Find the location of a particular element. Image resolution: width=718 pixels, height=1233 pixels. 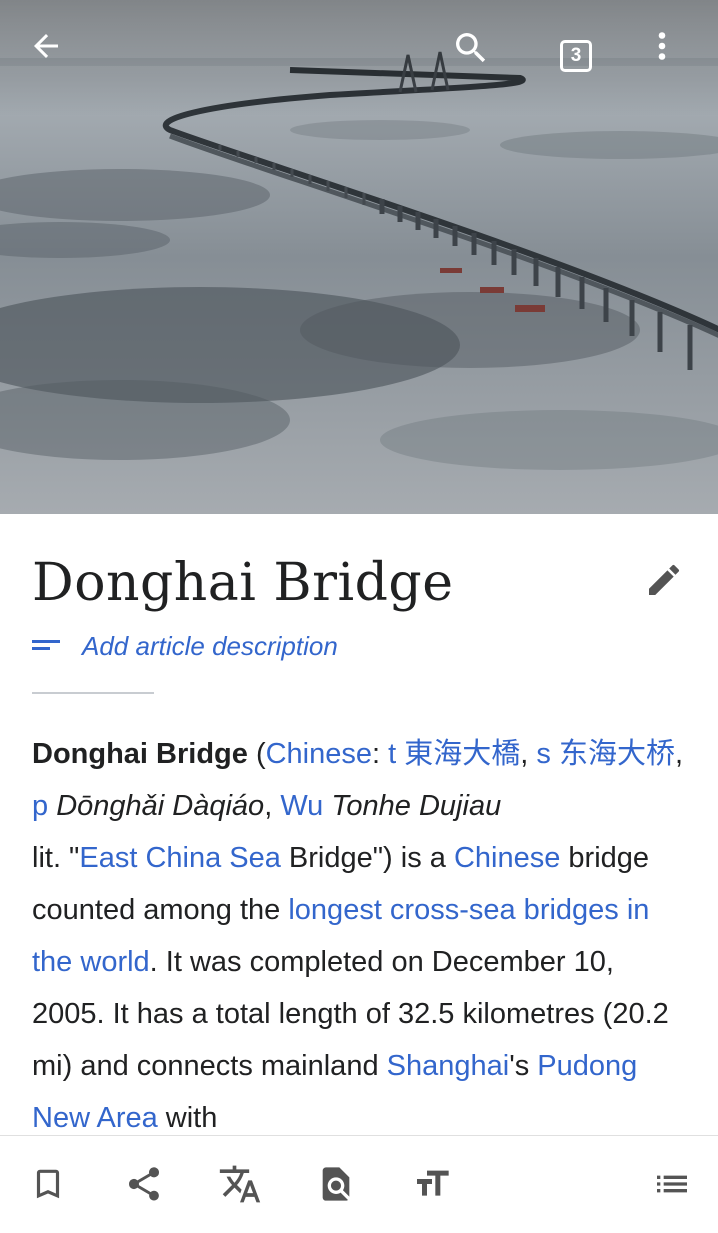

edit-title-button is located at coordinates (664, 580).